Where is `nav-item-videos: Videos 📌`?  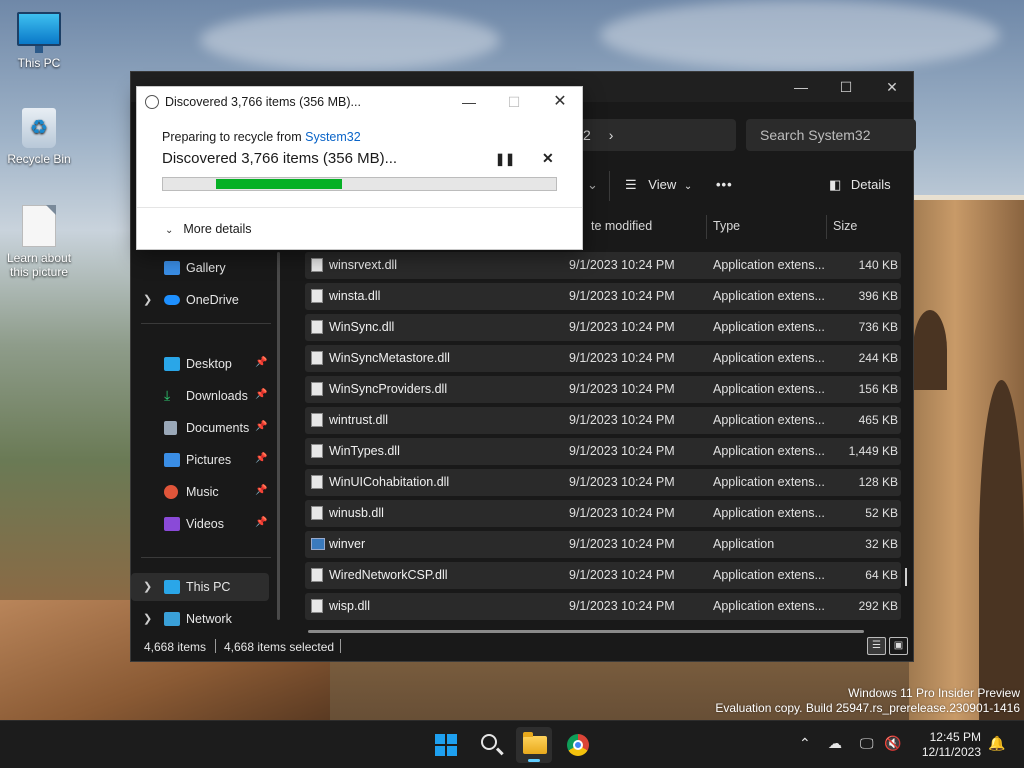
nav-item-videos: Videos 📌 is located at coordinates (206, 524).